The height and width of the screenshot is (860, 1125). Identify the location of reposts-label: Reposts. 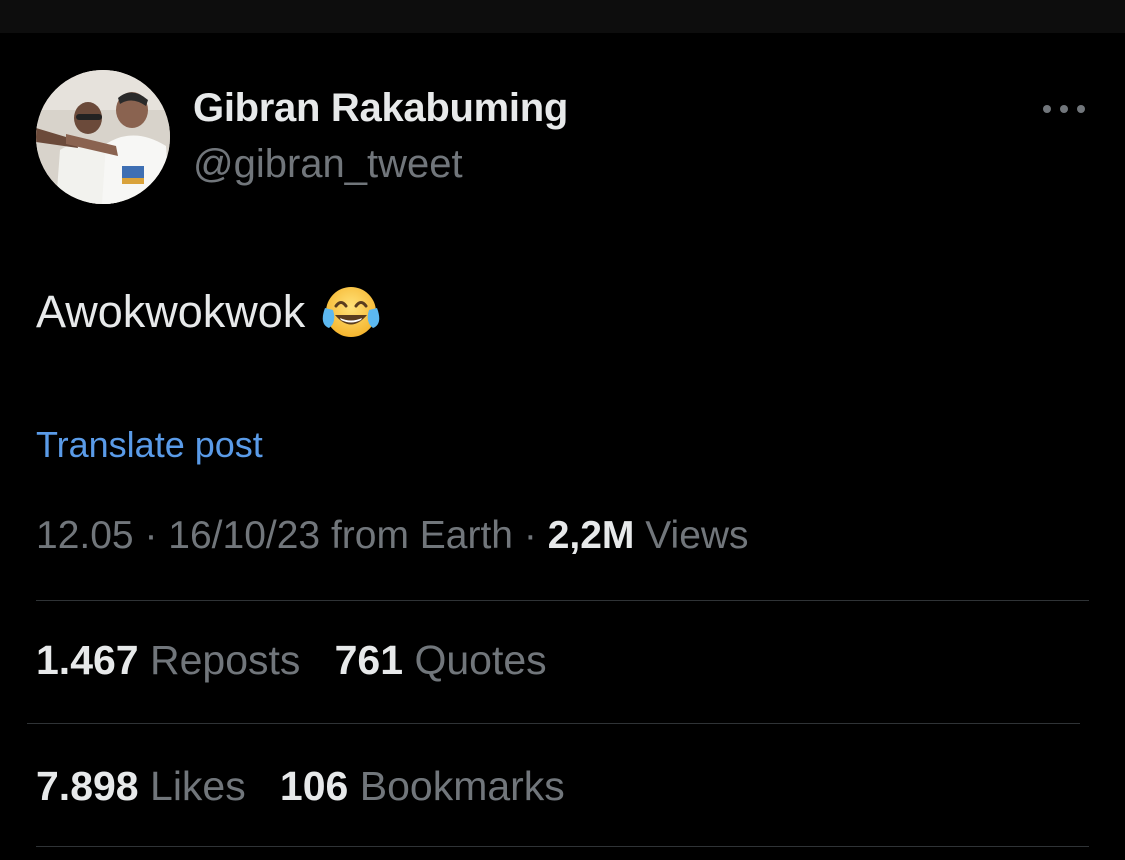
(225, 660).